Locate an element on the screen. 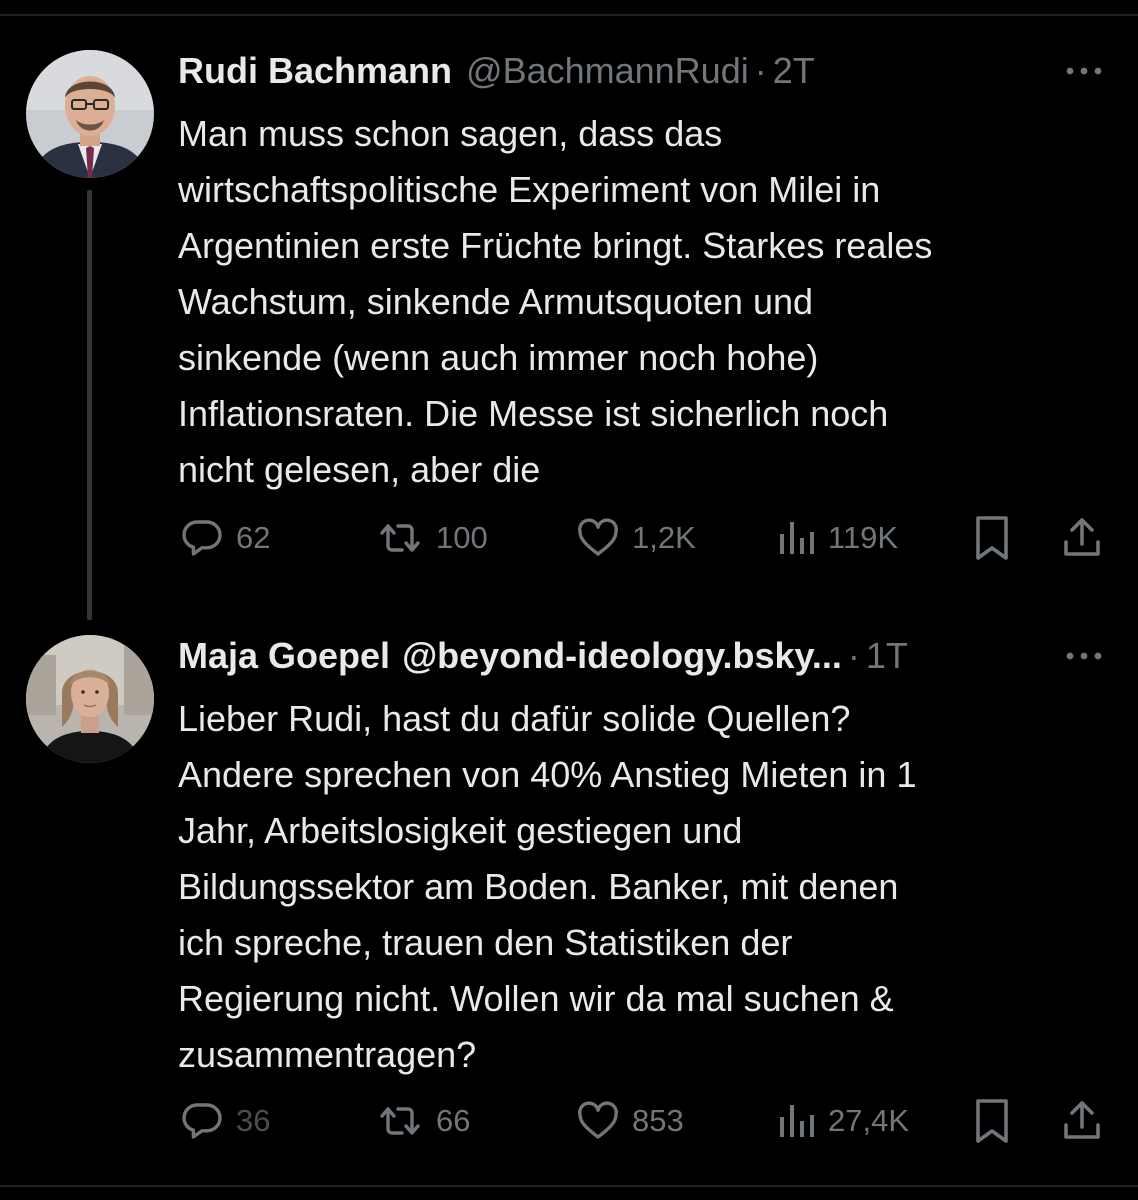 The height and width of the screenshot is (1200, 1138). repost-button: 66 is located at coordinates (422, 1121).